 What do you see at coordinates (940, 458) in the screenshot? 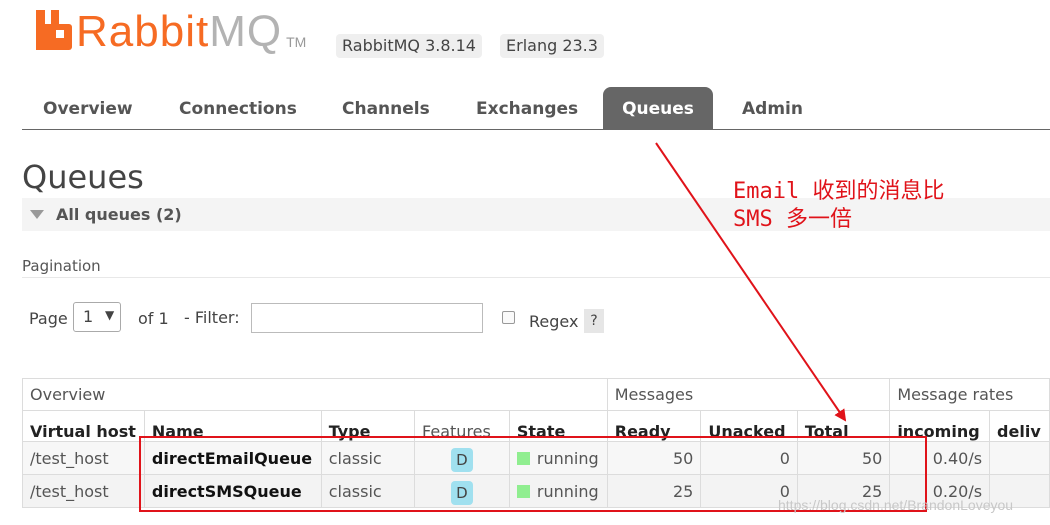
I see `cell-incoming: 0.40/s` at bounding box center [940, 458].